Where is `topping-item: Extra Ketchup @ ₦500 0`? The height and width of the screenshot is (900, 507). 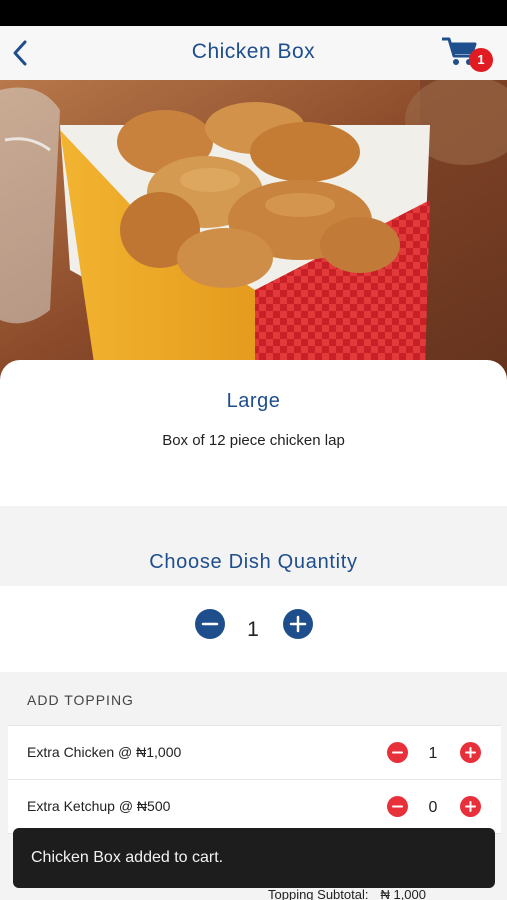
topping-item: Extra Ketchup @ ₦500 0 is located at coordinates (254, 807).